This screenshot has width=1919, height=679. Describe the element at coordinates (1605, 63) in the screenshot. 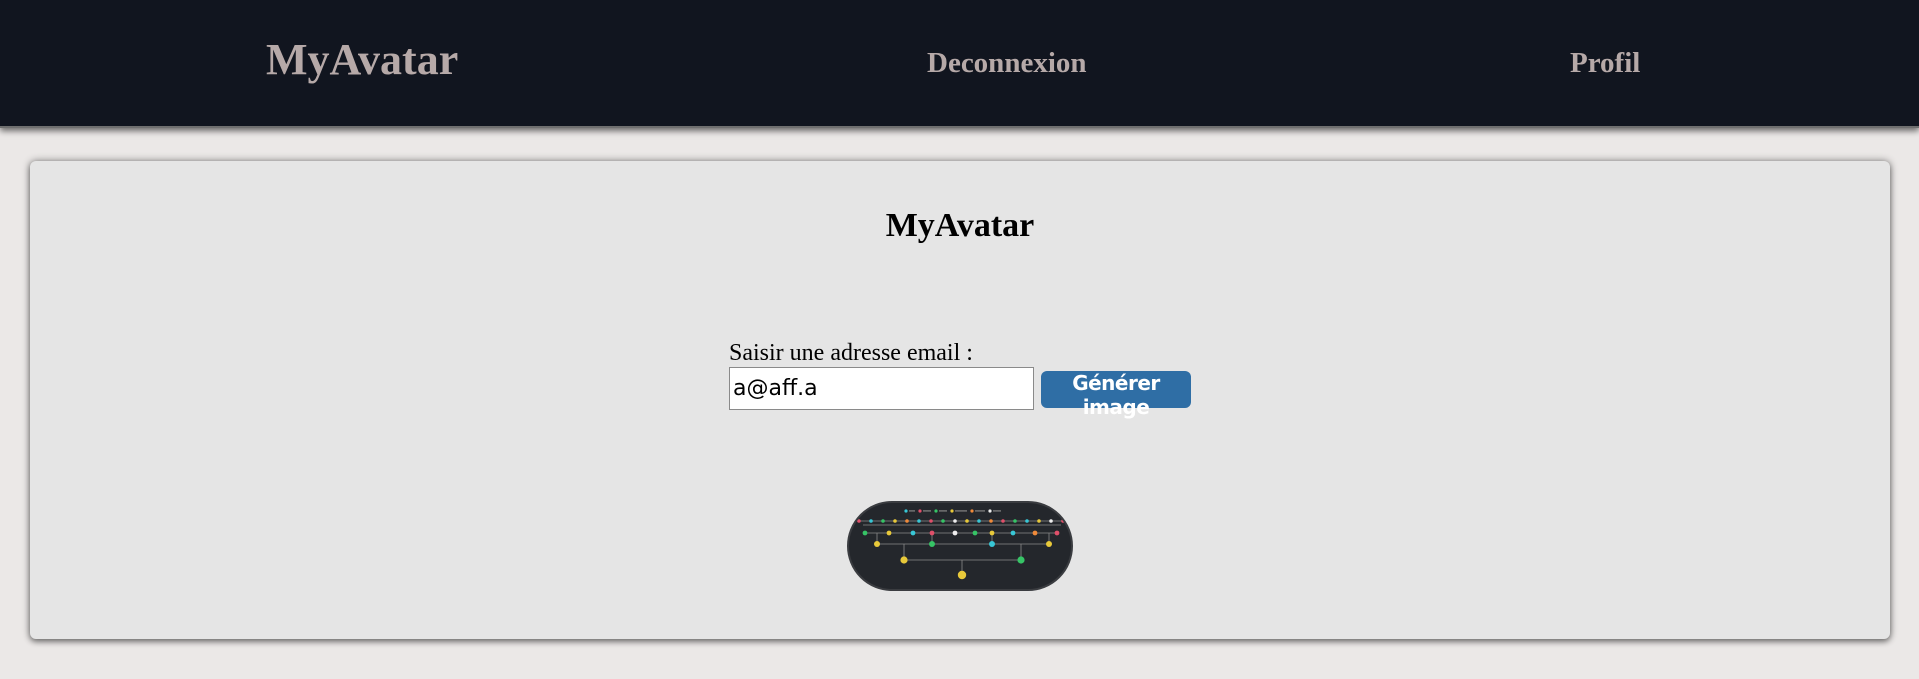

I see `profile-link: Profil` at that location.